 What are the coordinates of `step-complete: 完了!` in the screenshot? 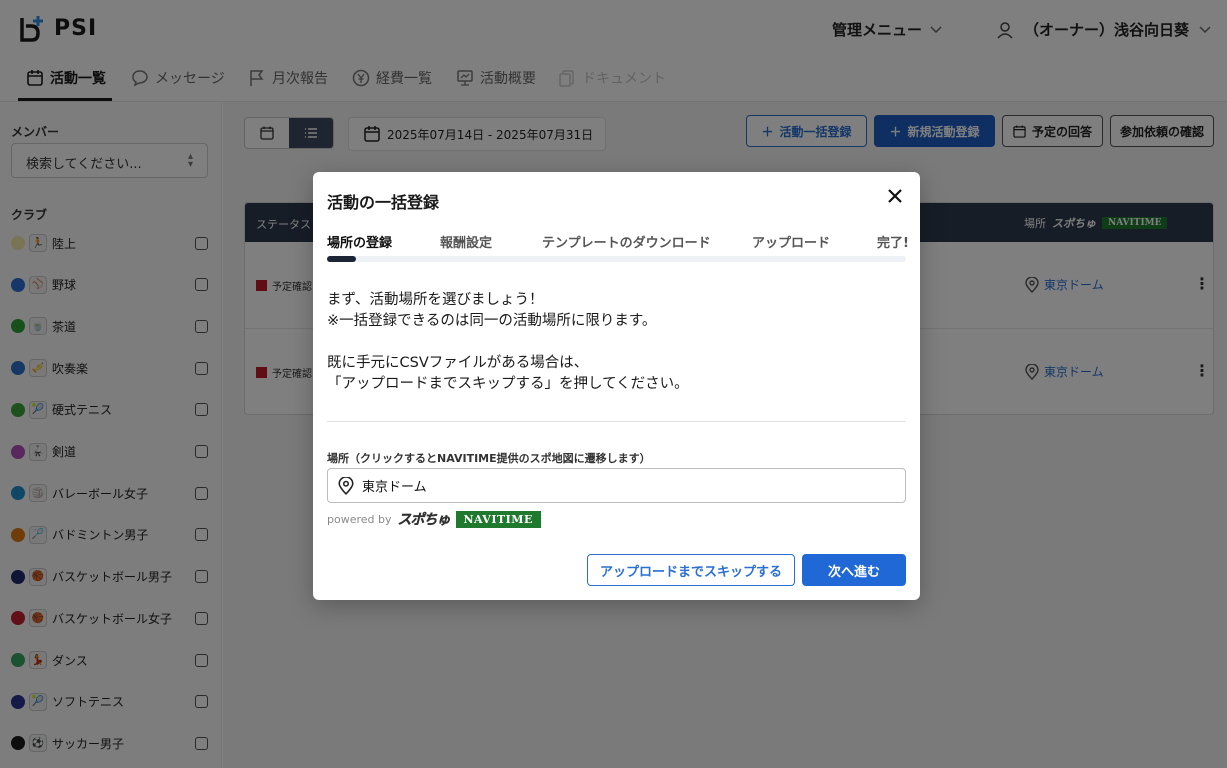 It's located at (893, 243).